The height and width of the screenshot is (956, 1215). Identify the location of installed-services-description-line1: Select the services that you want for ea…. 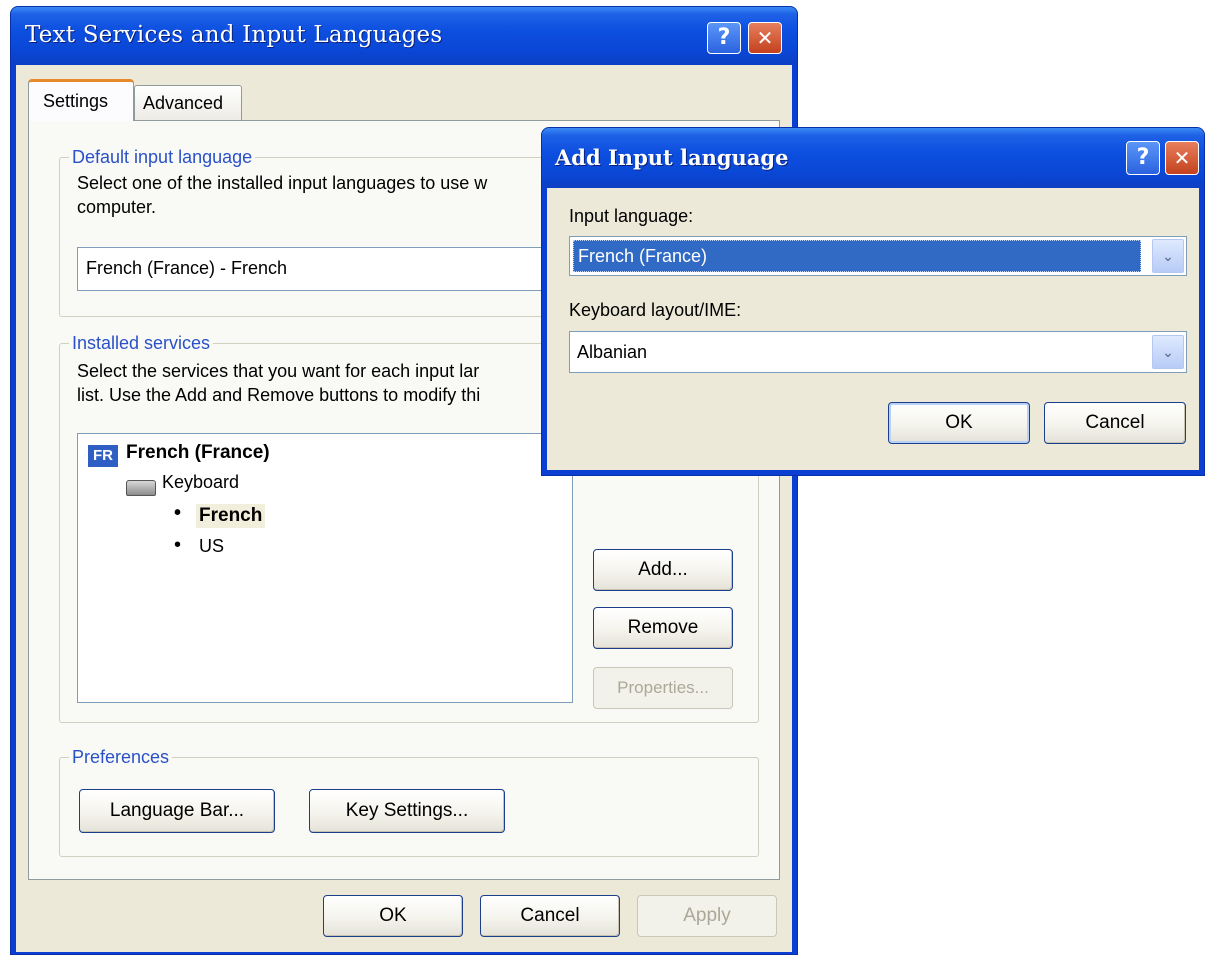
(278, 371).